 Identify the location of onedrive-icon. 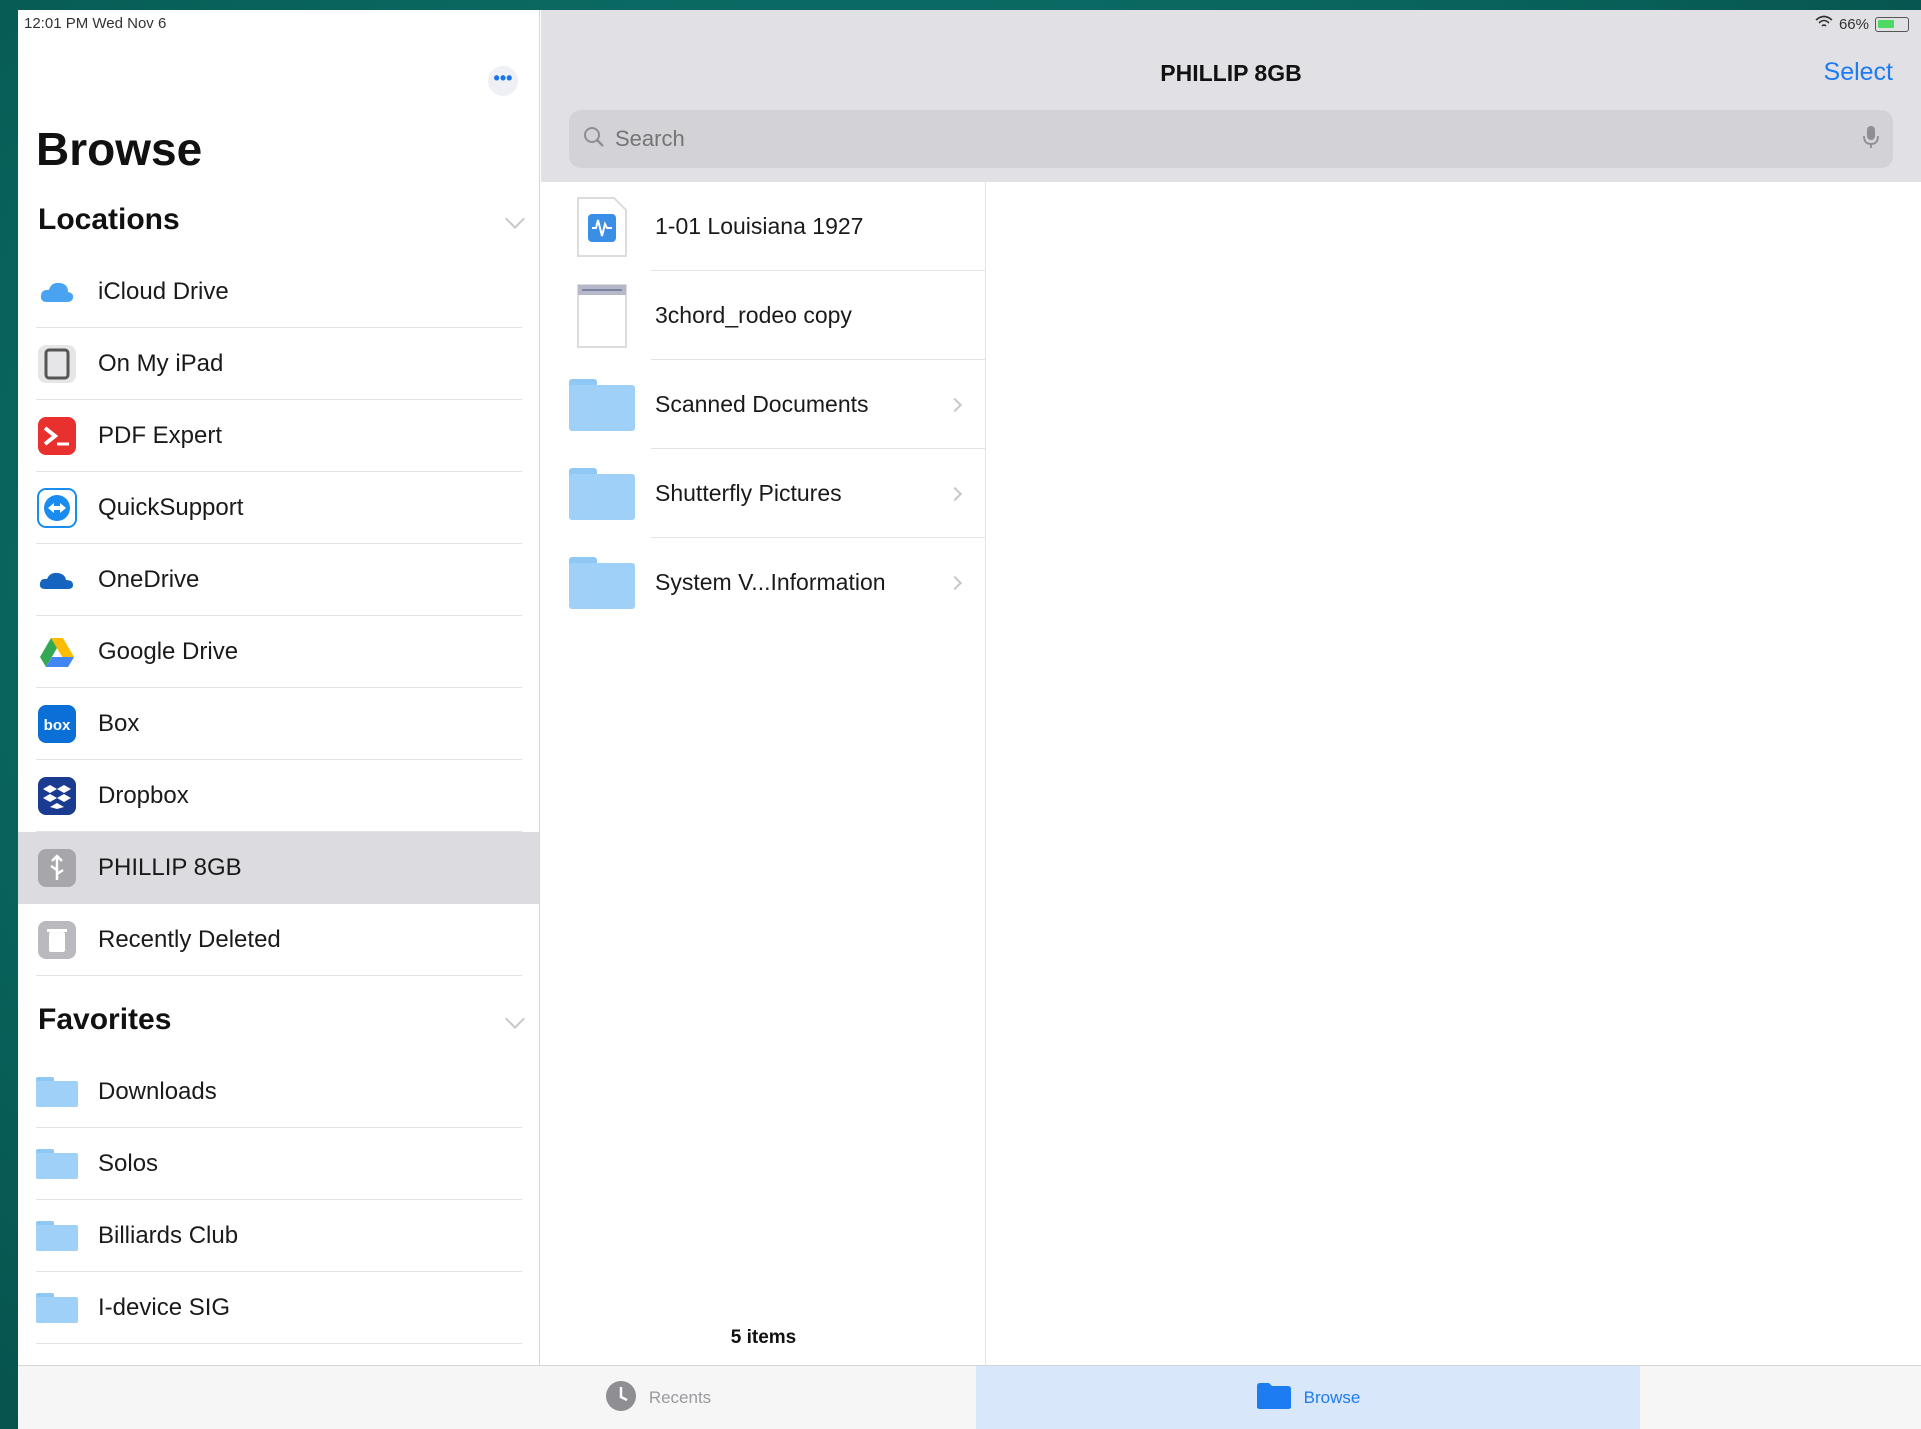
(57, 580).